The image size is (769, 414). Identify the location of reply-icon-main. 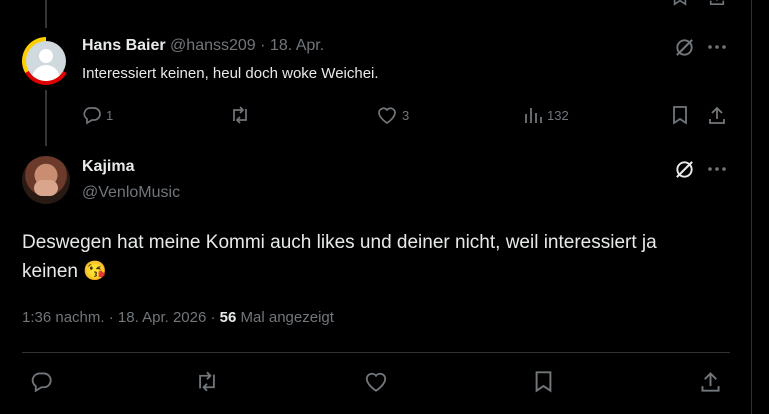
(41, 381).